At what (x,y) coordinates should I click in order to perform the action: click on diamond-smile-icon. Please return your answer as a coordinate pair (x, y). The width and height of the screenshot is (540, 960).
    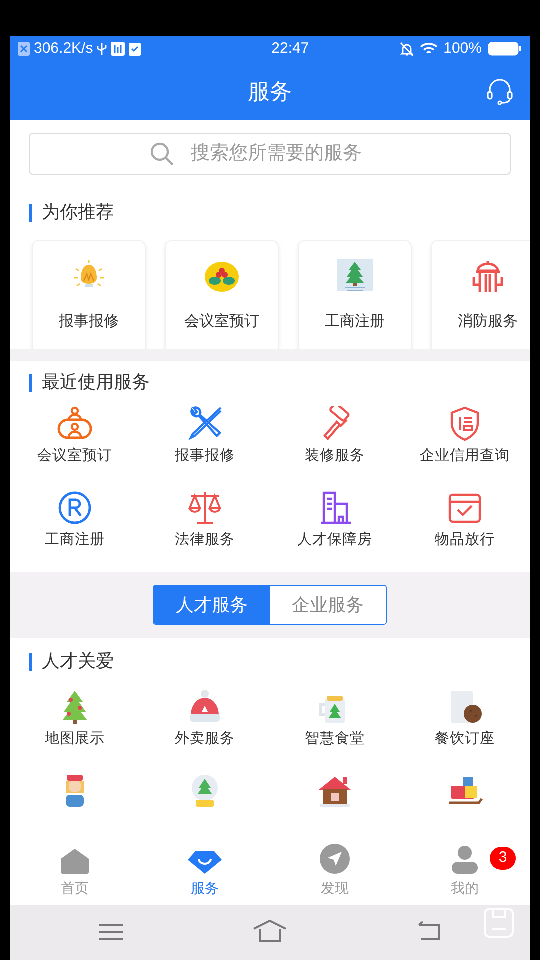
    Looking at the image, I should click on (205, 862).